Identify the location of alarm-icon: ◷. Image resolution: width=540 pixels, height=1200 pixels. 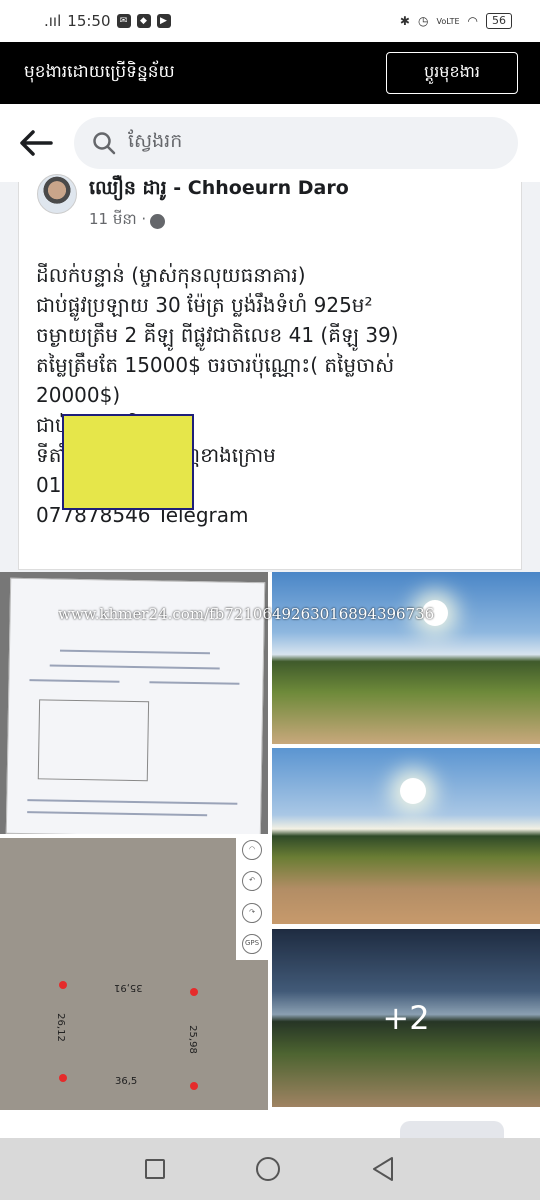
(423, 21).